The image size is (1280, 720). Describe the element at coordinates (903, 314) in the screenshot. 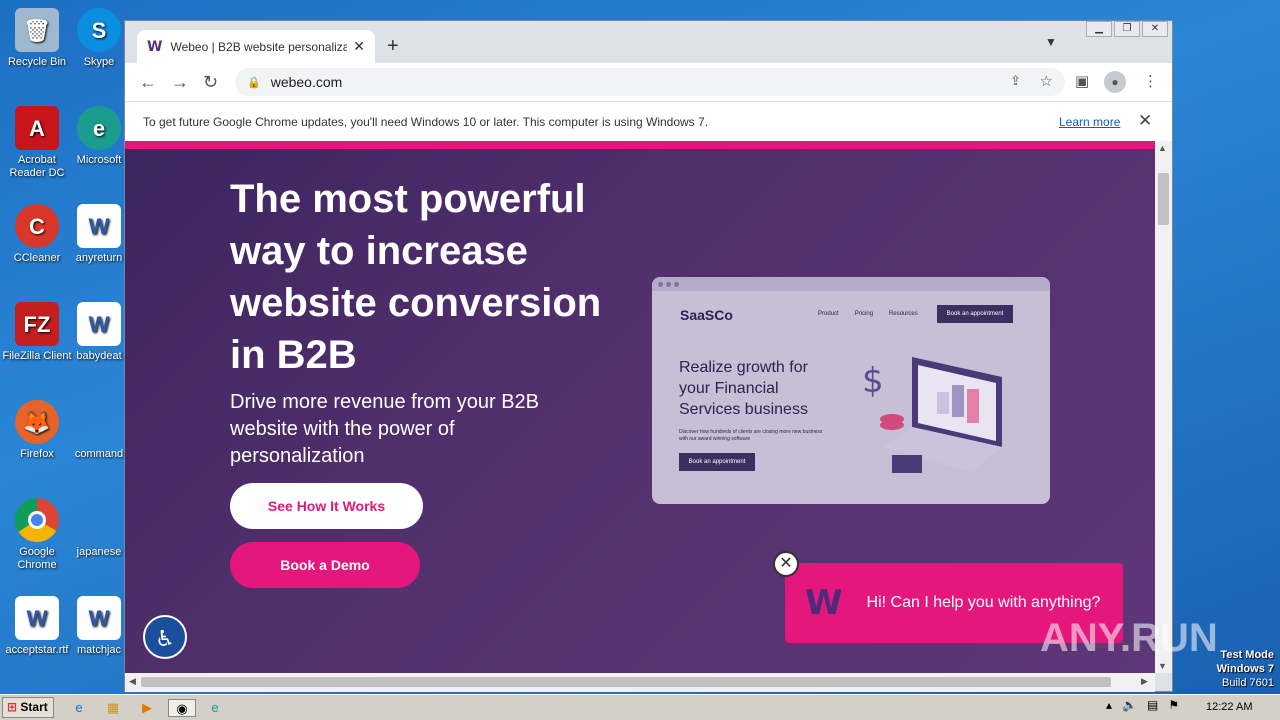

I see `mockup-nav-item: Resources` at that location.